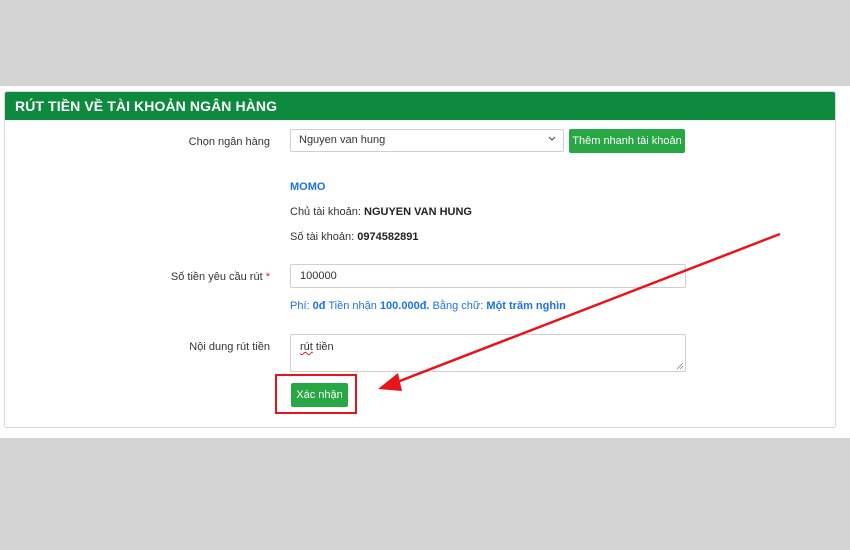 The width and height of the screenshot is (850, 550). Describe the element at coordinates (404, 306) in the screenshot. I see `receive-value: 100.000đ.` at that location.